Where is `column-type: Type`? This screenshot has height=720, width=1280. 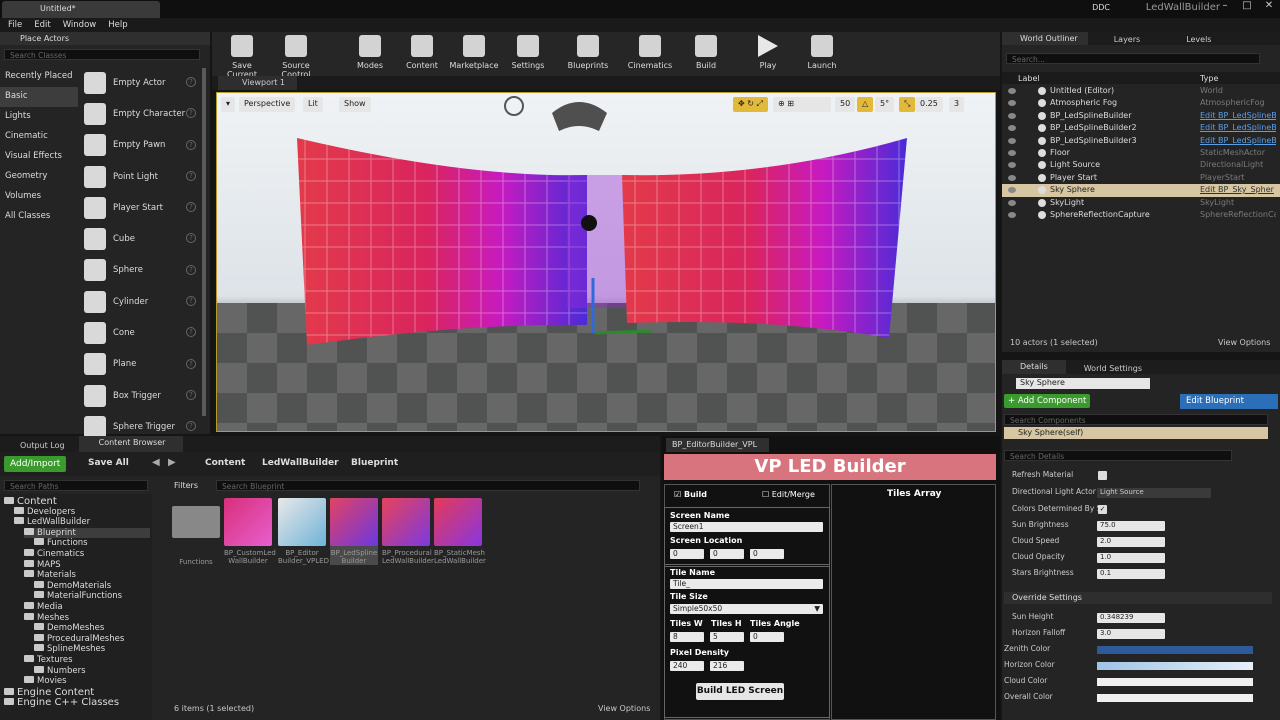
column-type: Type is located at coordinates (1209, 78).